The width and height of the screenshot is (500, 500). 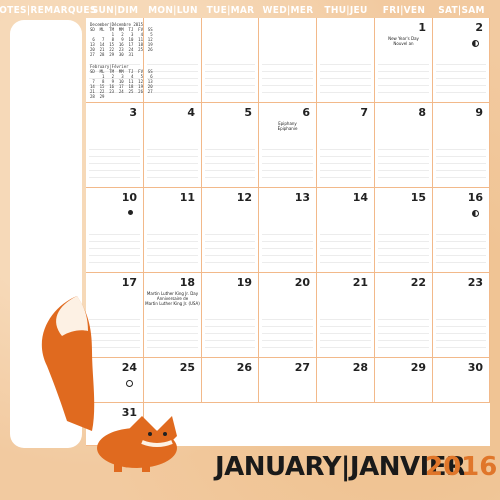 I want to click on day-number: 2, so click(x=479, y=27).